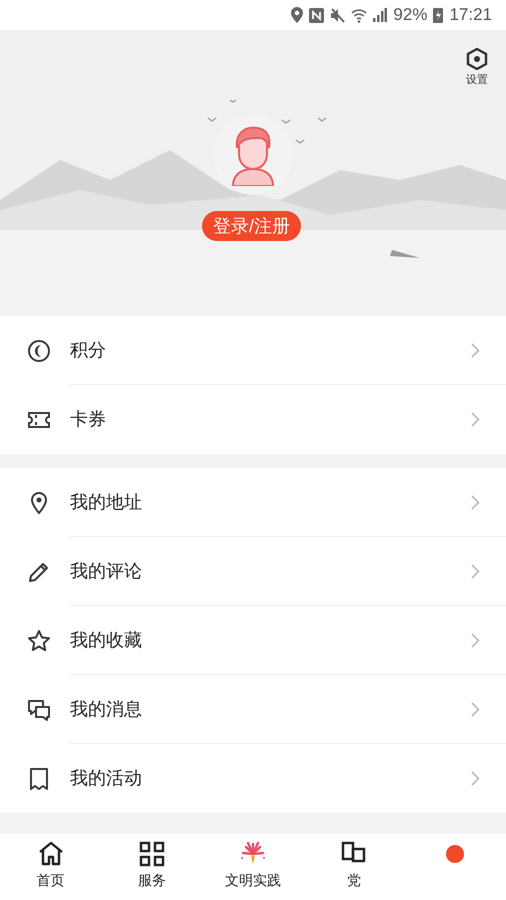  What do you see at coordinates (410, 15) in the screenshot?
I see `battery-percent: 92%` at bounding box center [410, 15].